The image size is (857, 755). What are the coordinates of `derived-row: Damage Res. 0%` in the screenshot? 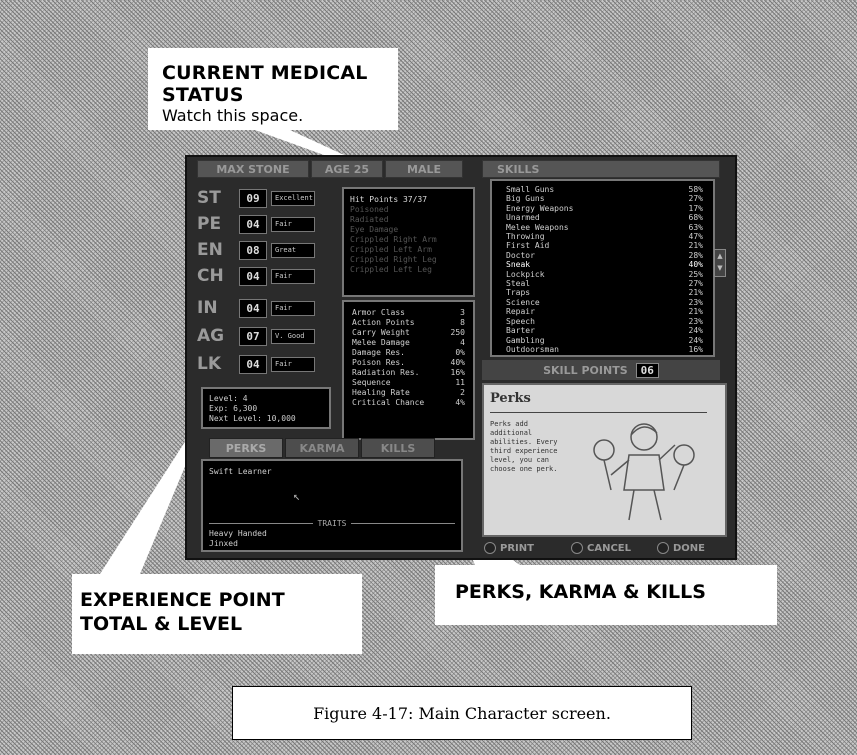 It's located at (408, 353).